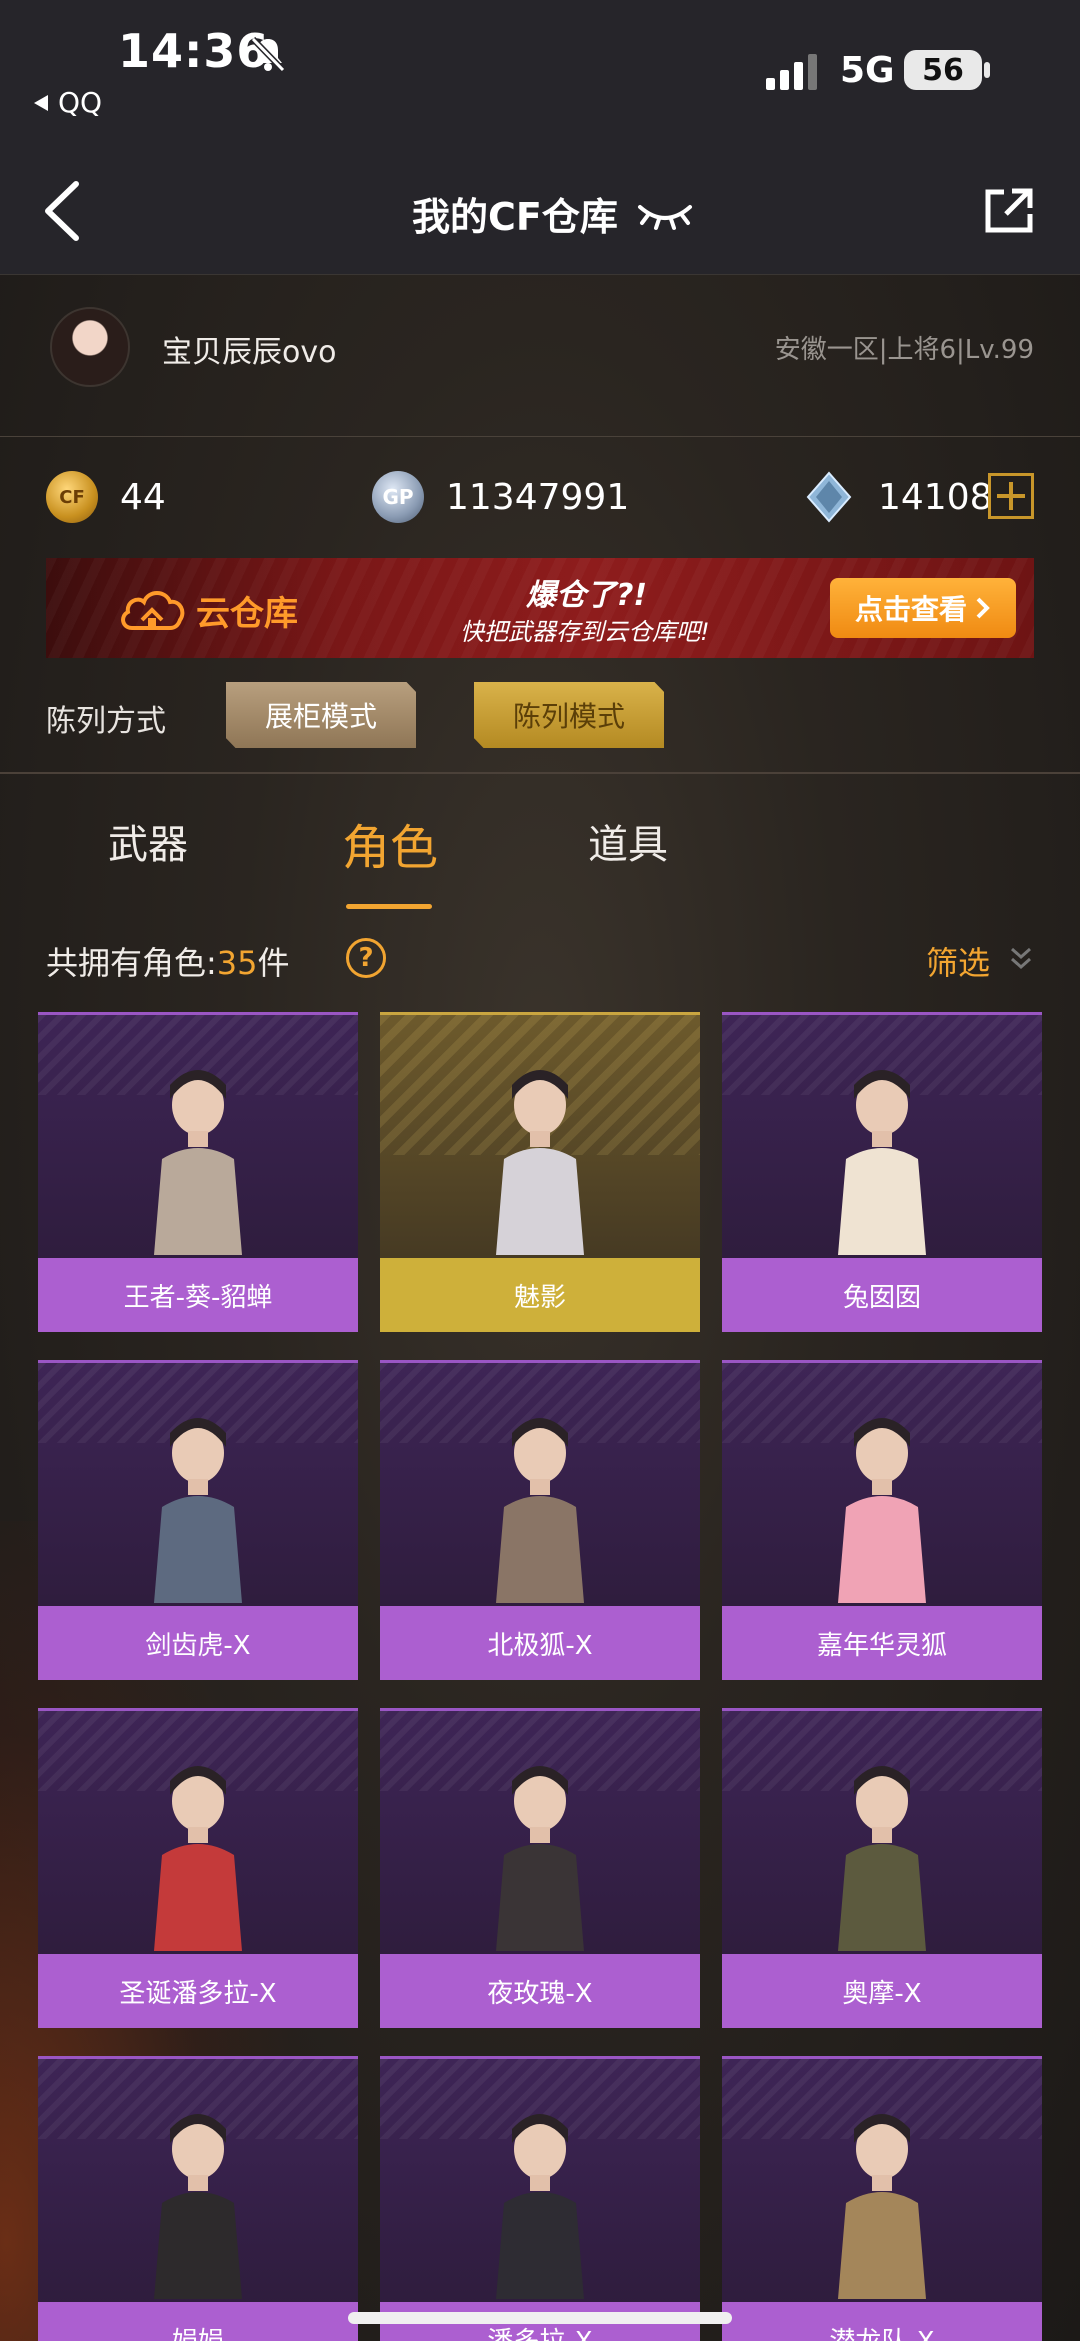 The image size is (1080, 2341). What do you see at coordinates (194, 51) in the screenshot?
I see `status-time: 14:36` at bounding box center [194, 51].